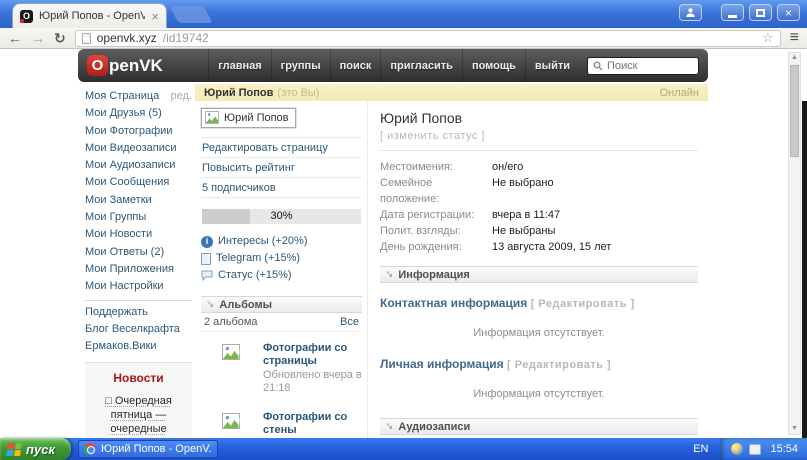 The height and width of the screenshot is (460, 807). Describe the element at coordinates (239, 65) in the screenshot. I see `nav-item-main: главная` at that location.